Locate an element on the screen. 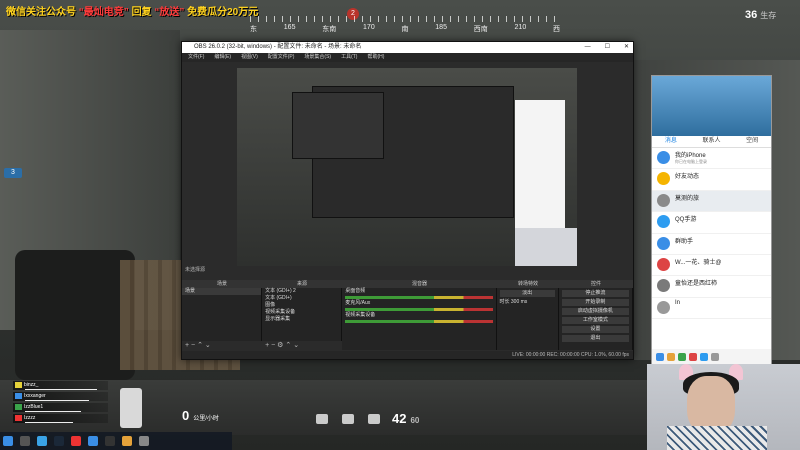 The height and width of the screenshot is (450, 800). search-icon is located at coordinates (25, 441).